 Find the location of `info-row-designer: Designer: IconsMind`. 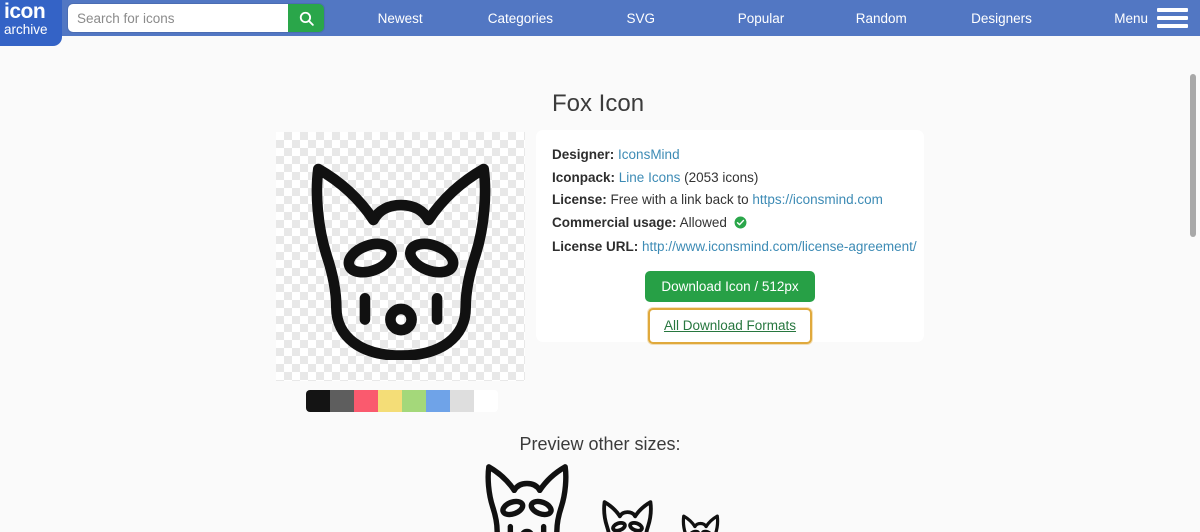

info-row-designer: Designer: IconsMind is located at coordinates (730, 155).